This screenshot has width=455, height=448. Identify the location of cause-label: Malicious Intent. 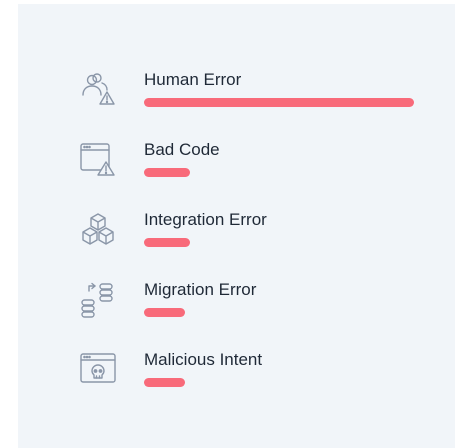
(203, 359).